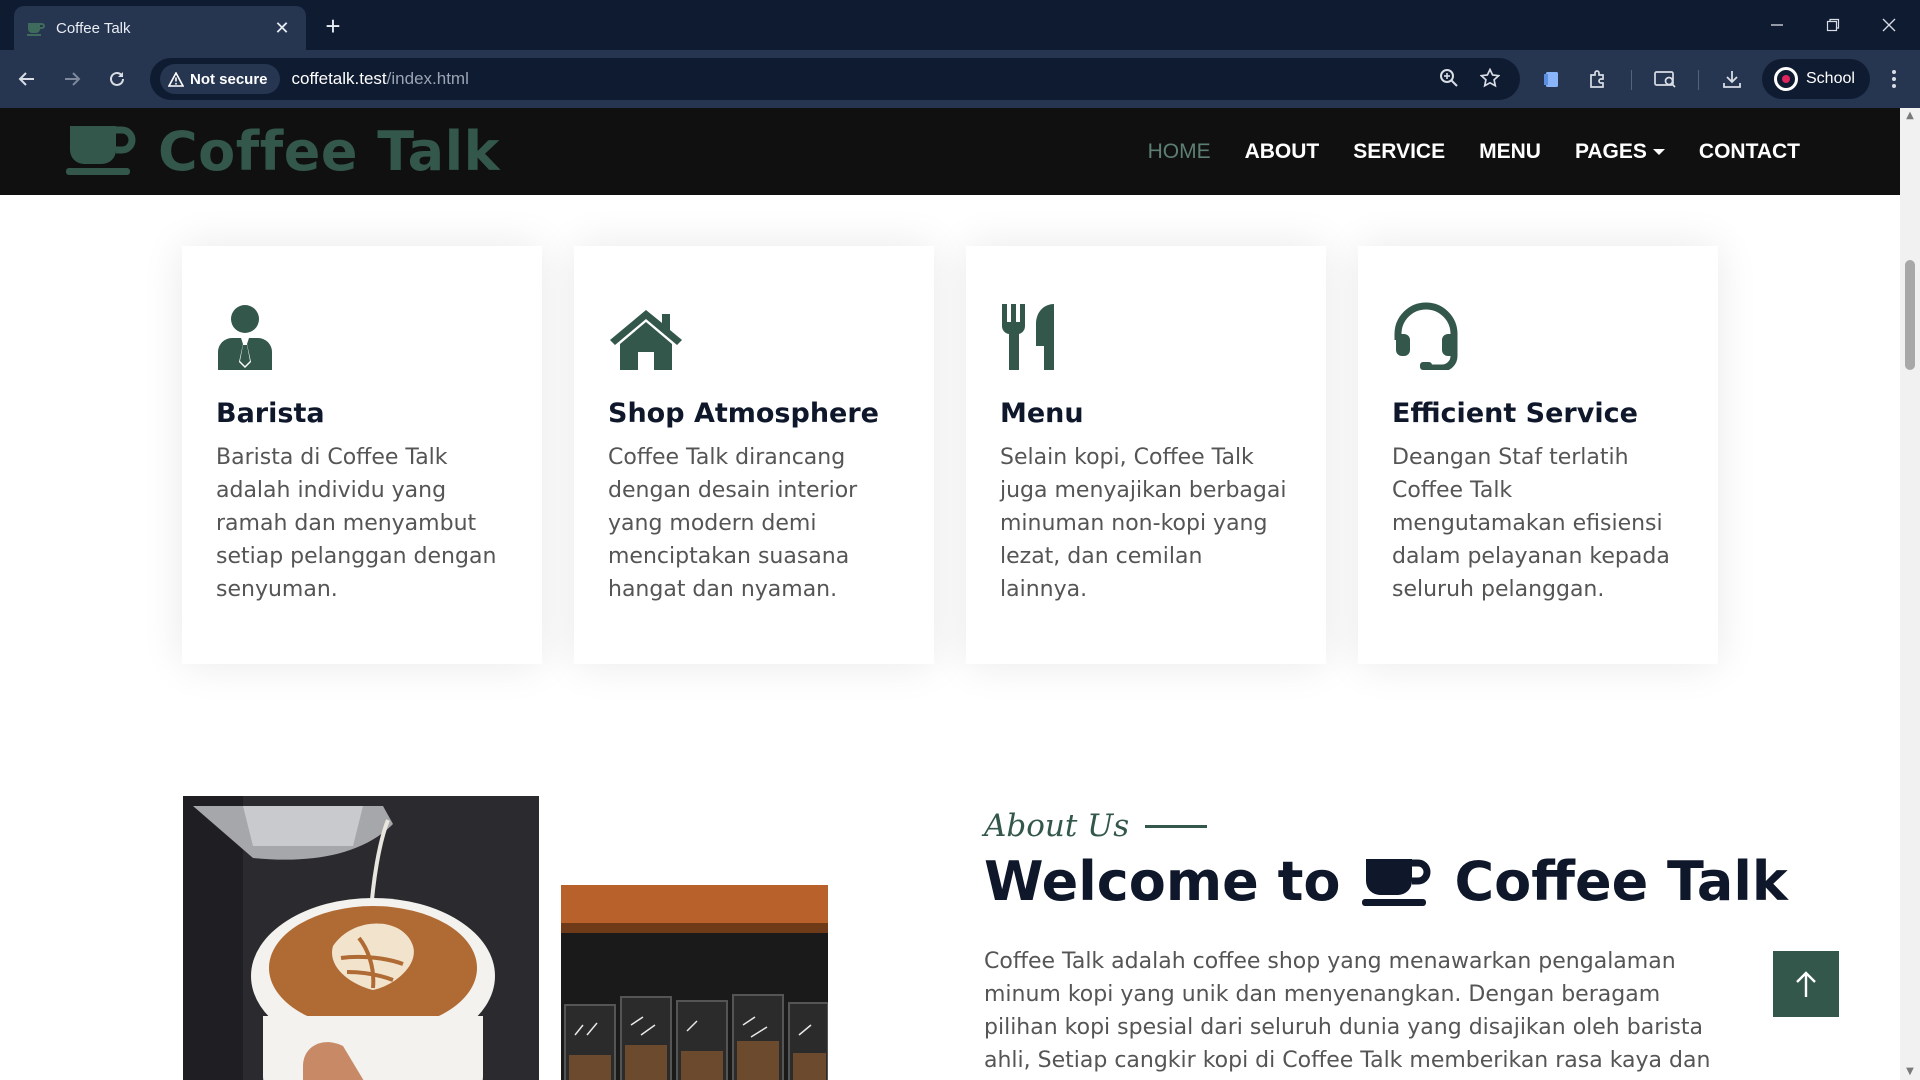 Image resolution: width=1920 pixels, height=1080 pixels. What do you see at coordinates (1457, 151) in the screenshot?
I see `main-nav: HOME ABOUT SERVICE MENU PAGES CONTACT` at bounding box center [1457, 151].